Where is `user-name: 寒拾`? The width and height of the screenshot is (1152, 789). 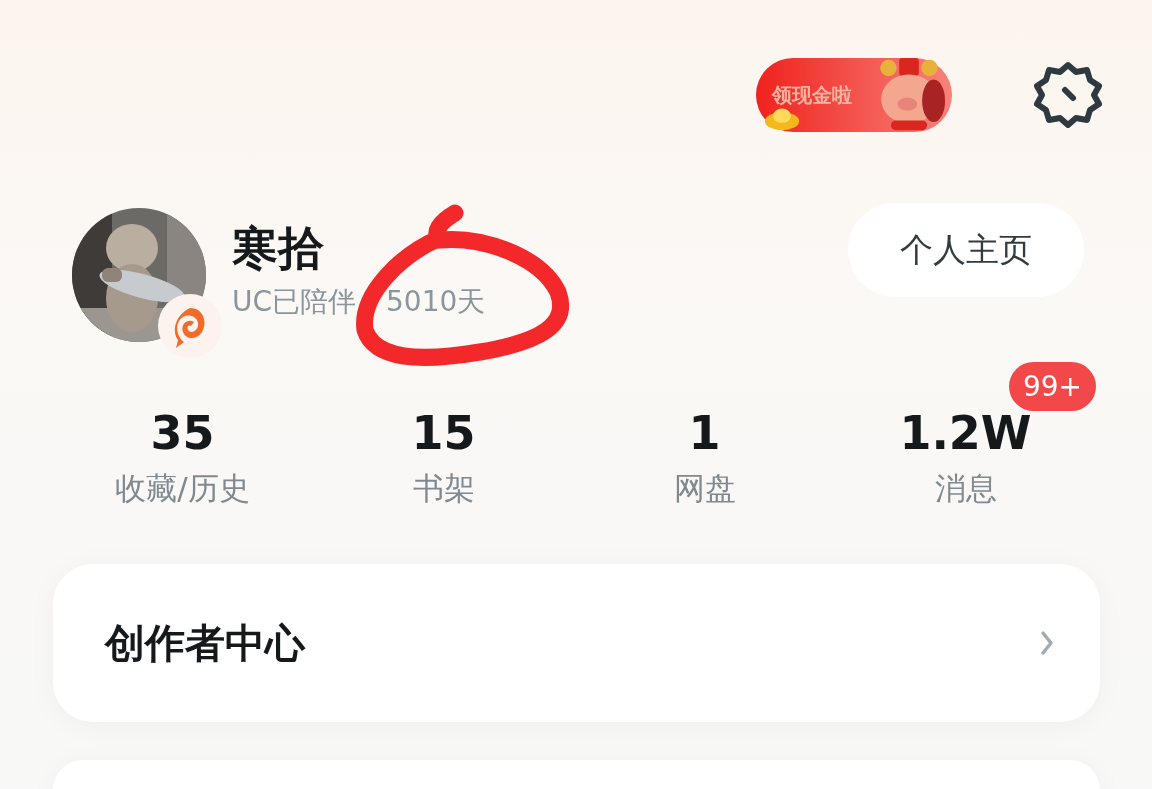 user-name: 寒拾 is located at coordinates (278, 248).